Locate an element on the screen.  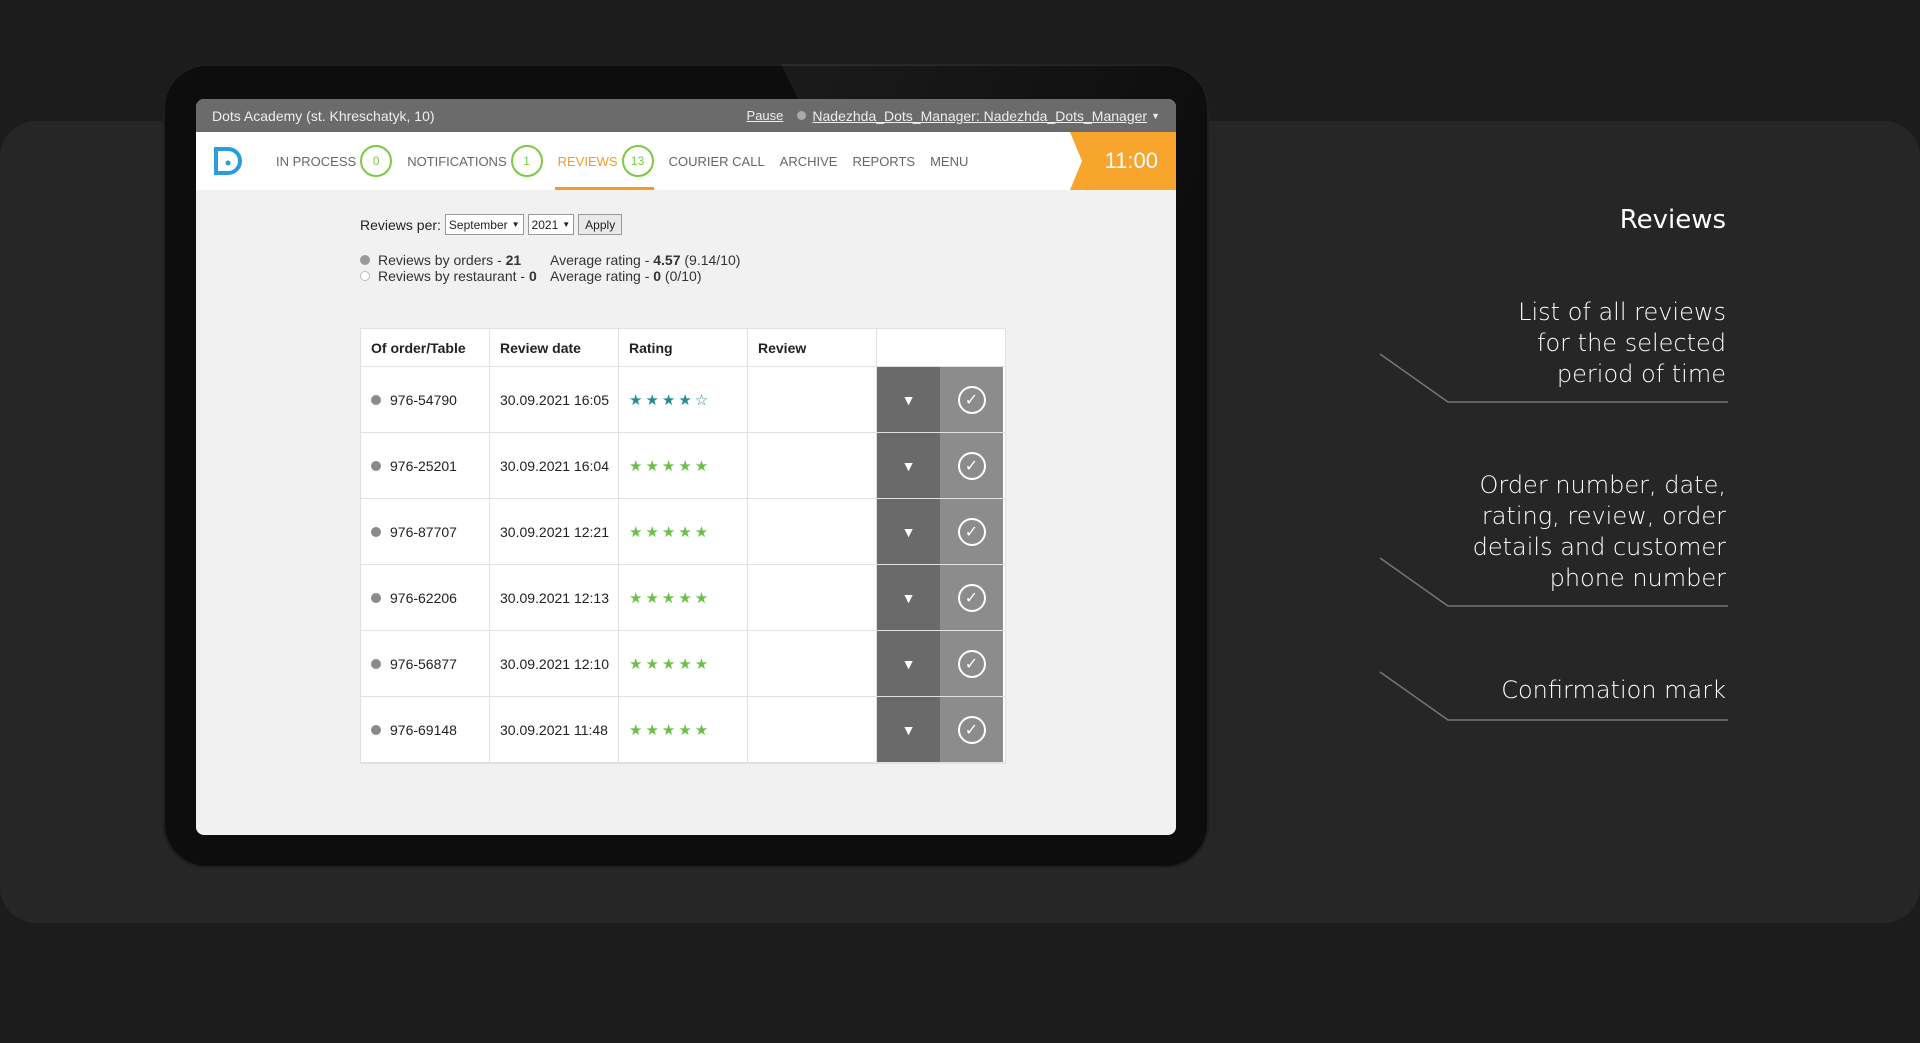
annotation-title: Reviews is located at coordinates (1672, 220).